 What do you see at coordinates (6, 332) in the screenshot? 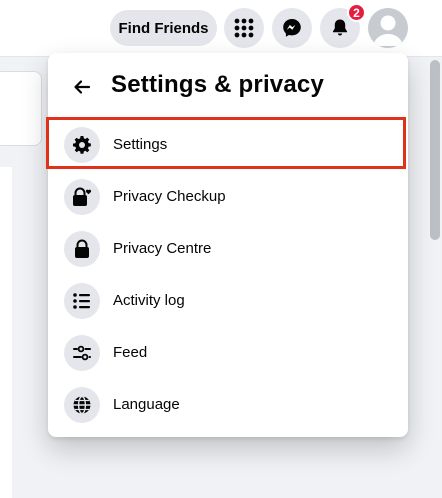
I see `background-strip` at bounding box center [6, 332].